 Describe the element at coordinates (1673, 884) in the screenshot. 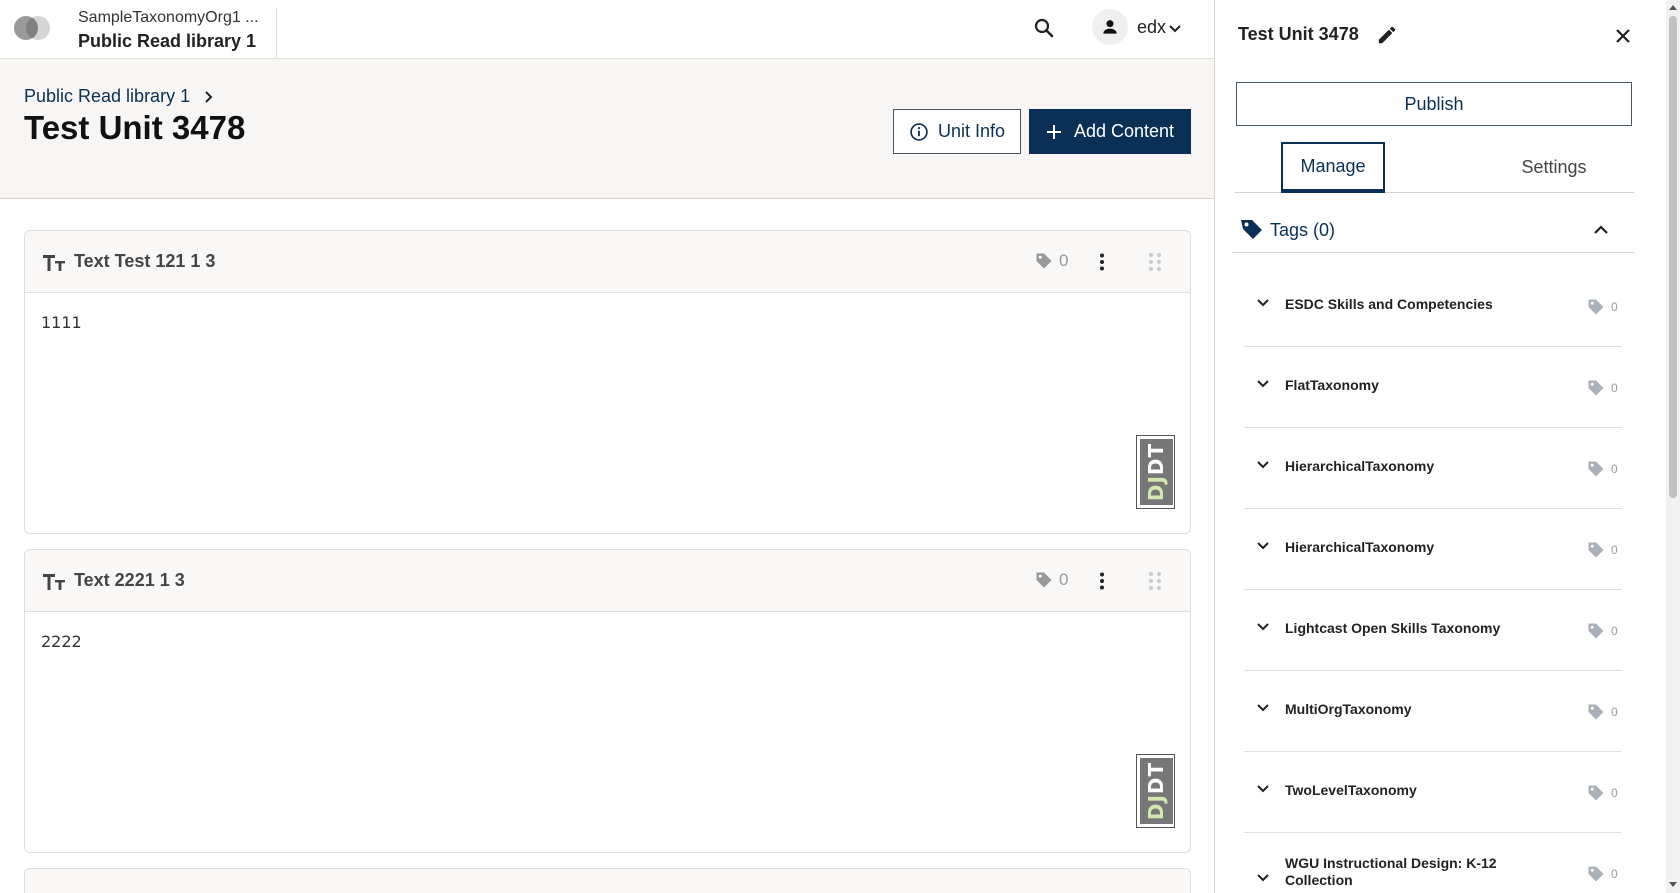

I see `scroll-down-arrow` at that location.